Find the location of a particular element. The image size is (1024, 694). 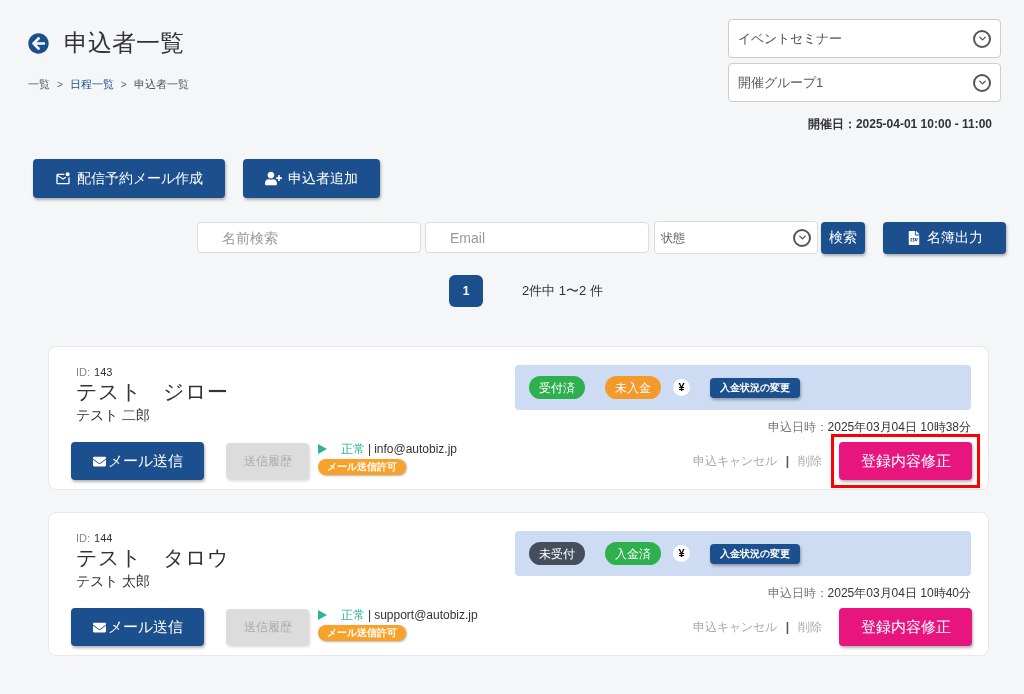

email-field: Email is located at coordinates (537, 237).